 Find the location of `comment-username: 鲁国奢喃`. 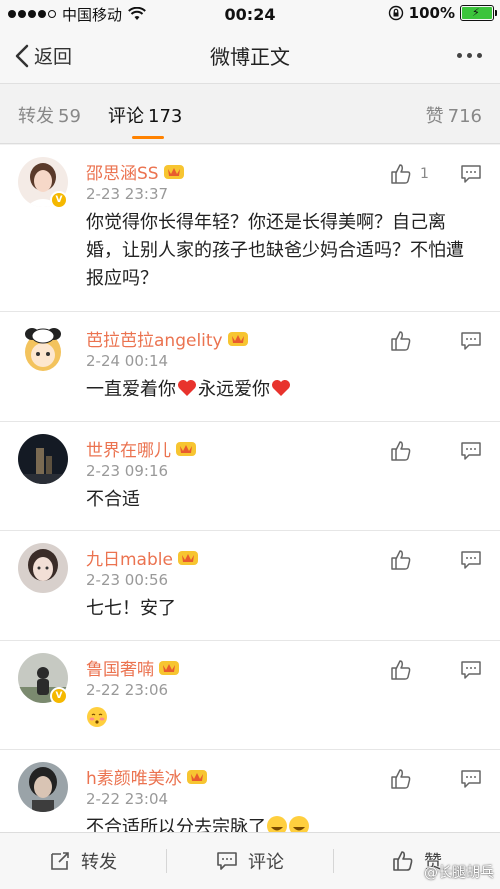

comment-username: 鲁国奢喃 is located at coordinates (120, 667).